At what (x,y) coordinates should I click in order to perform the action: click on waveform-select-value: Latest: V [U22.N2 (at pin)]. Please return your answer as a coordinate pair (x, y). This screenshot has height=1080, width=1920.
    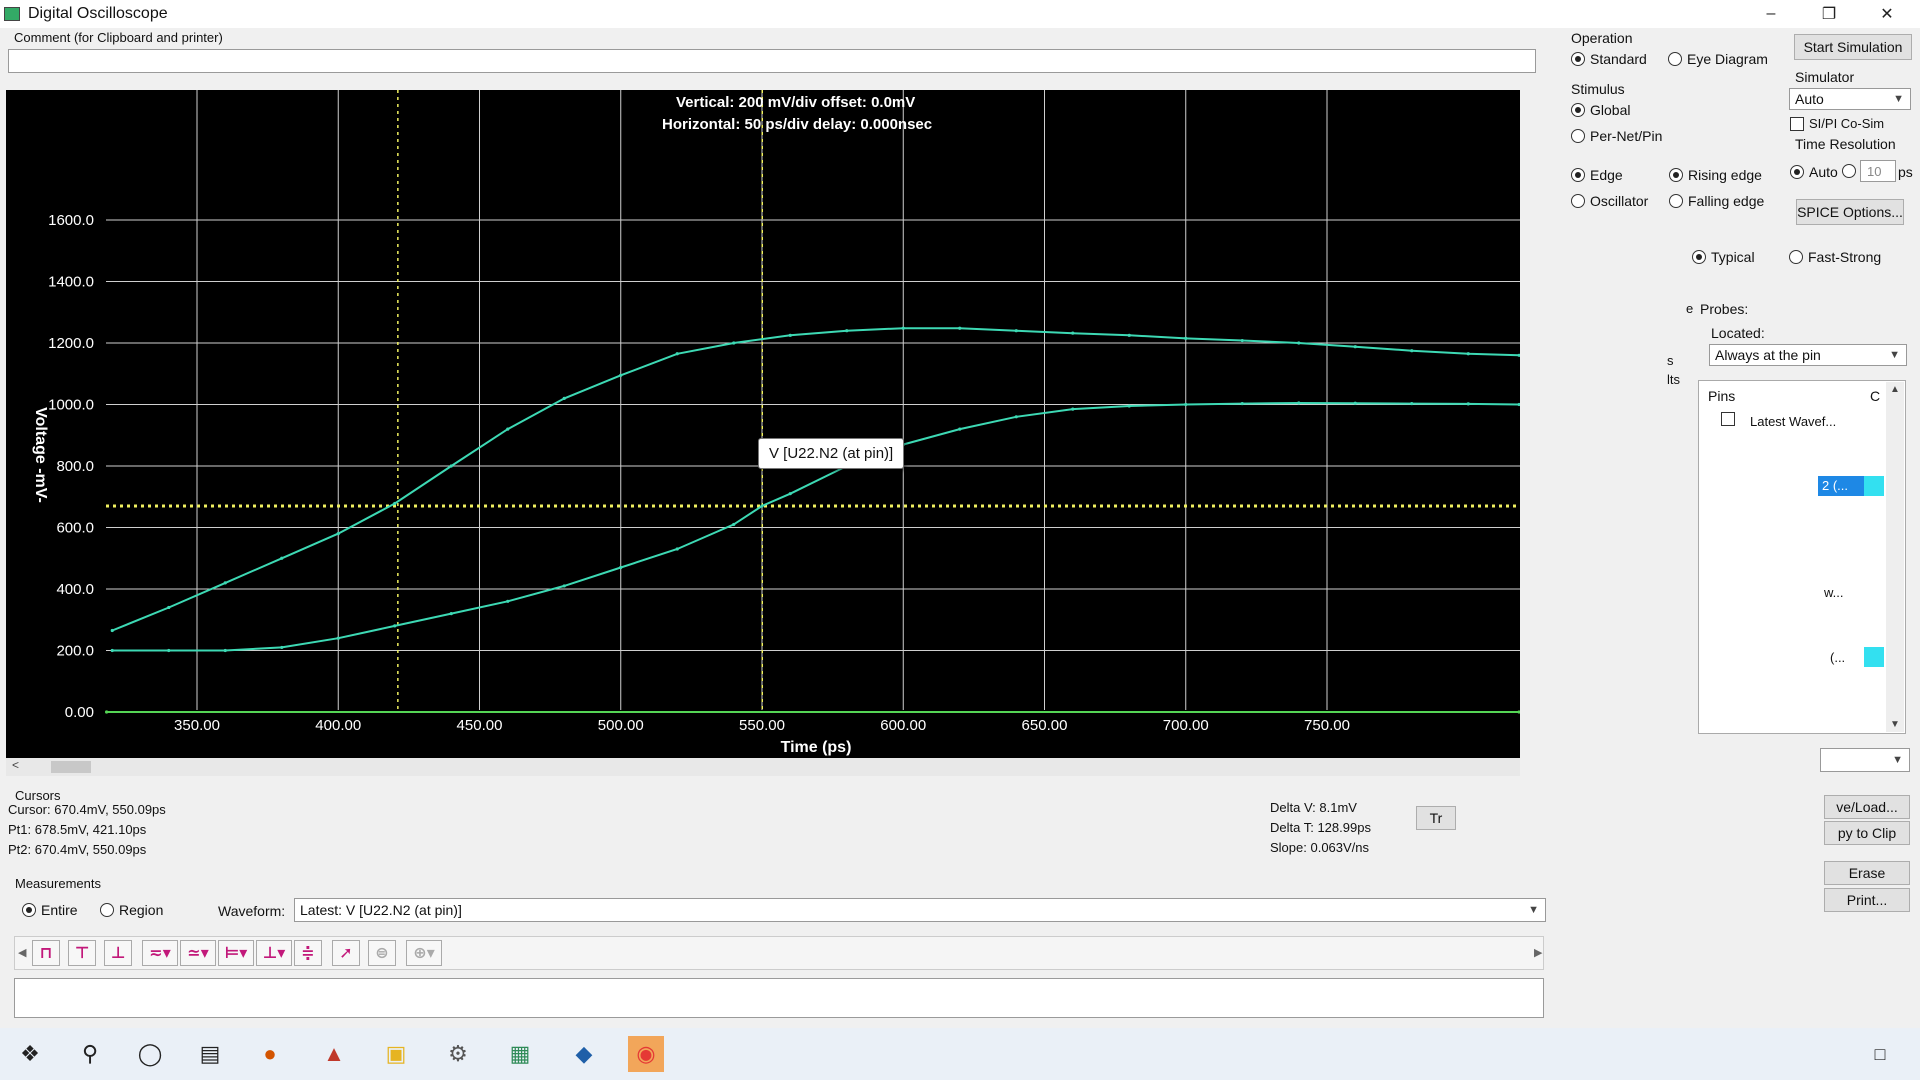
    Looking at the image, I should click on (381, 910).